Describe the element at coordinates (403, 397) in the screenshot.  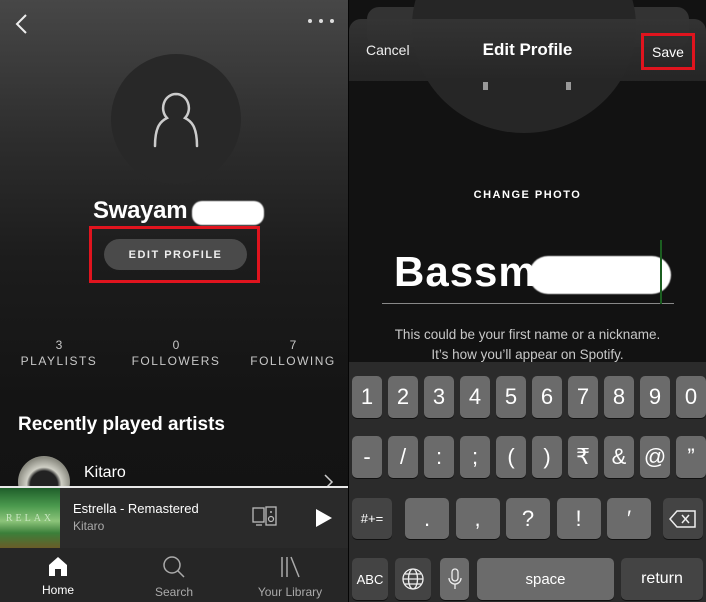
I see `key: 2` at that location.